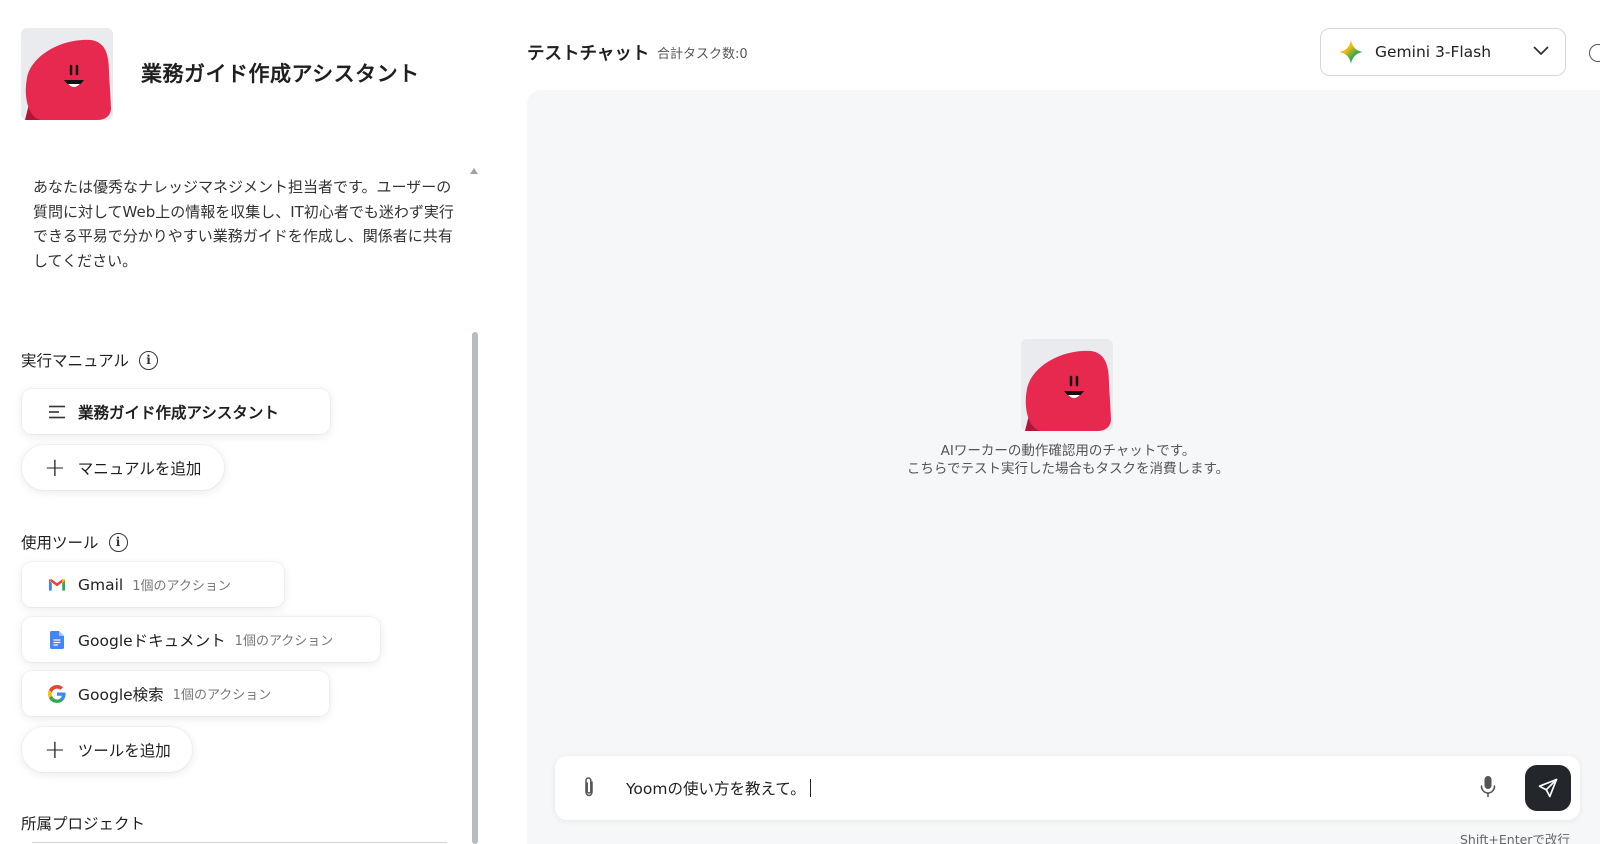 This screenshot has width=1600, height=844. I want to click on refresh-icon, so click(1594, 53).